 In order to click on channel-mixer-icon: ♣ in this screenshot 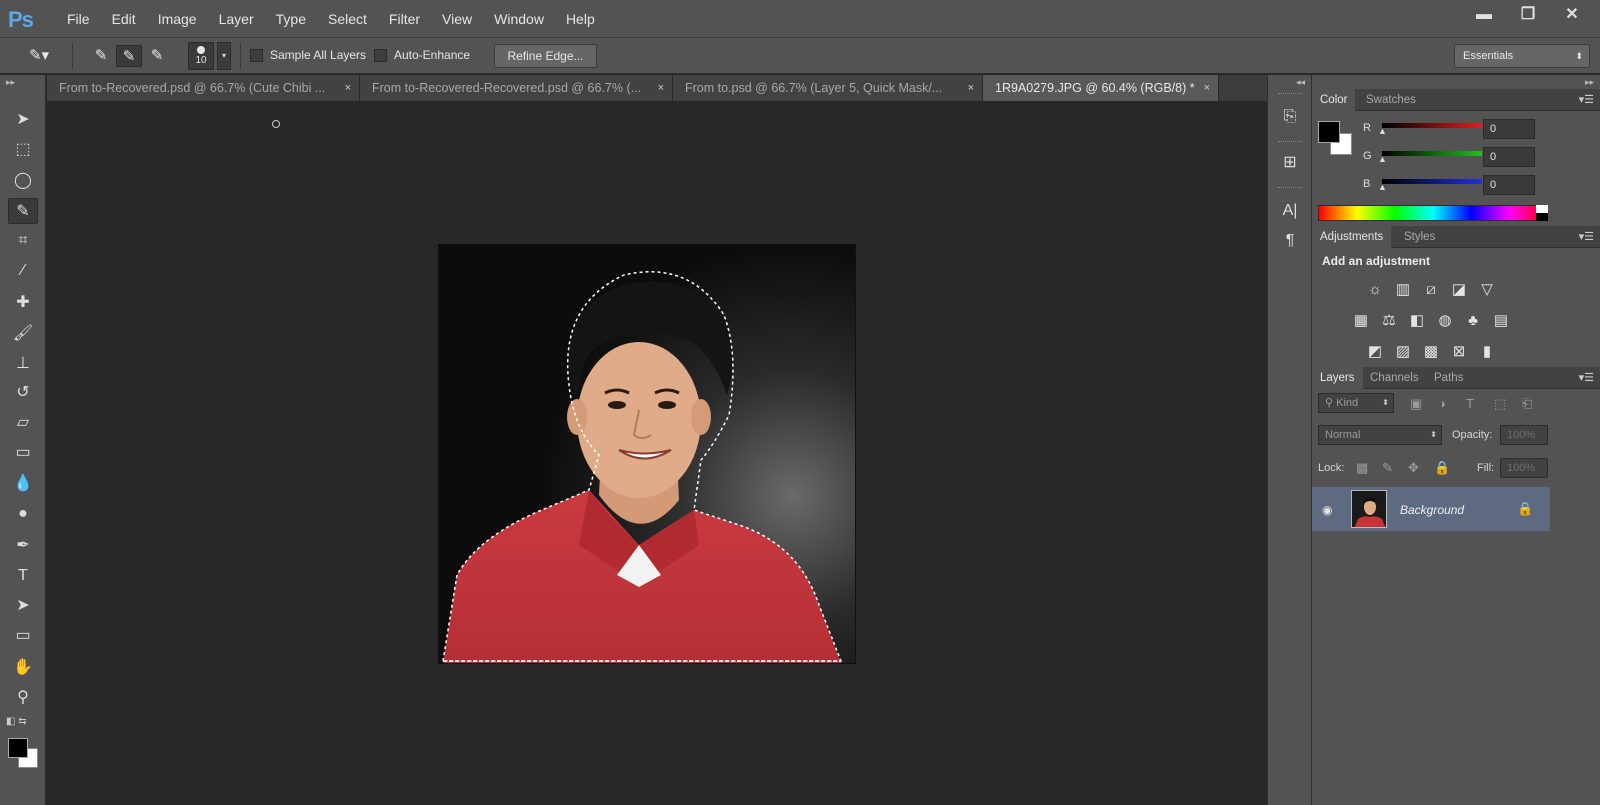, I will do `click(1473, 321)`.